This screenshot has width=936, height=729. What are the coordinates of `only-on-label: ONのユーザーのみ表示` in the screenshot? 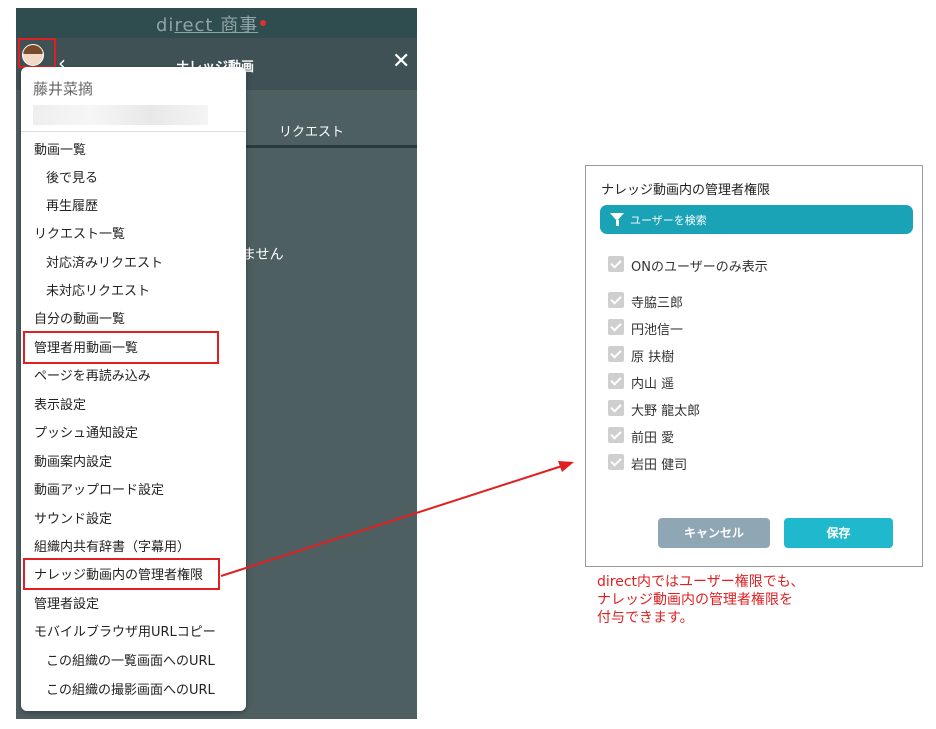 It's located at (699, 267).